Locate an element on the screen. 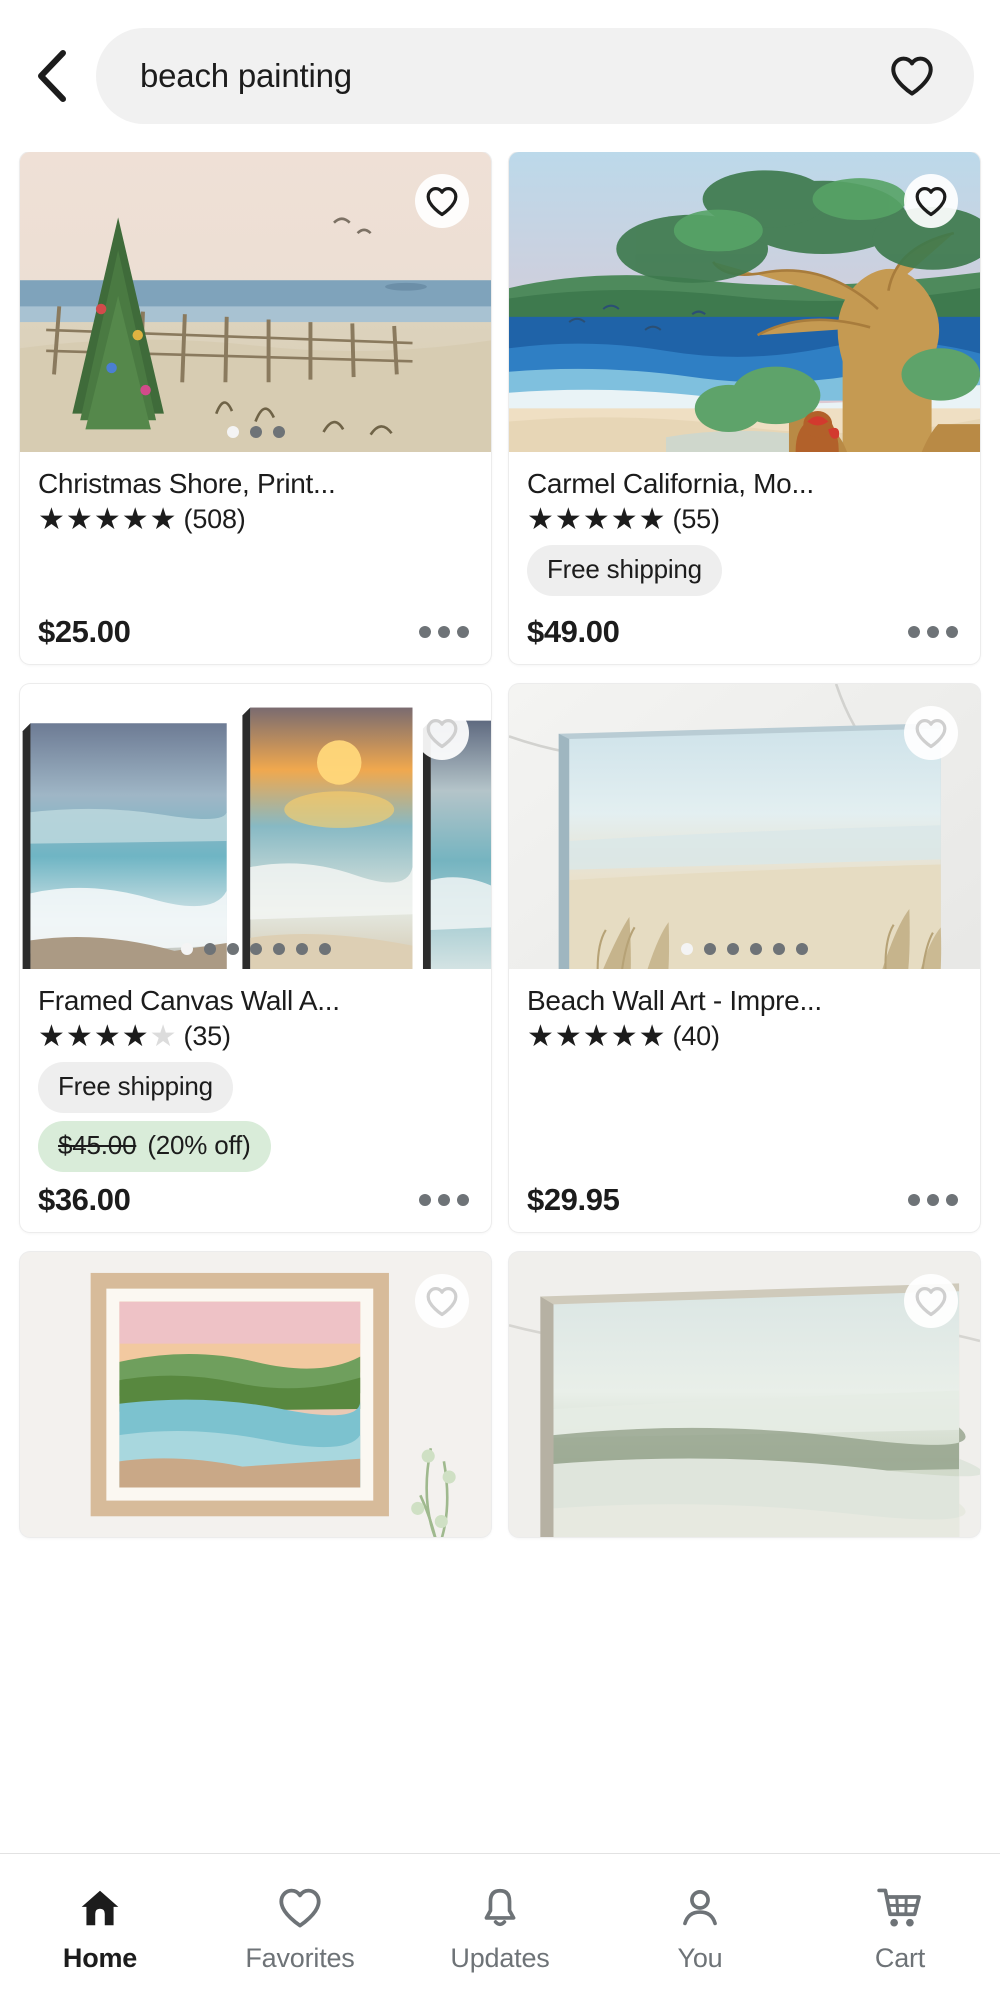 This screenshot has width=1000, height=2005. search-input: beach painting is located at coordinates (506, 76).